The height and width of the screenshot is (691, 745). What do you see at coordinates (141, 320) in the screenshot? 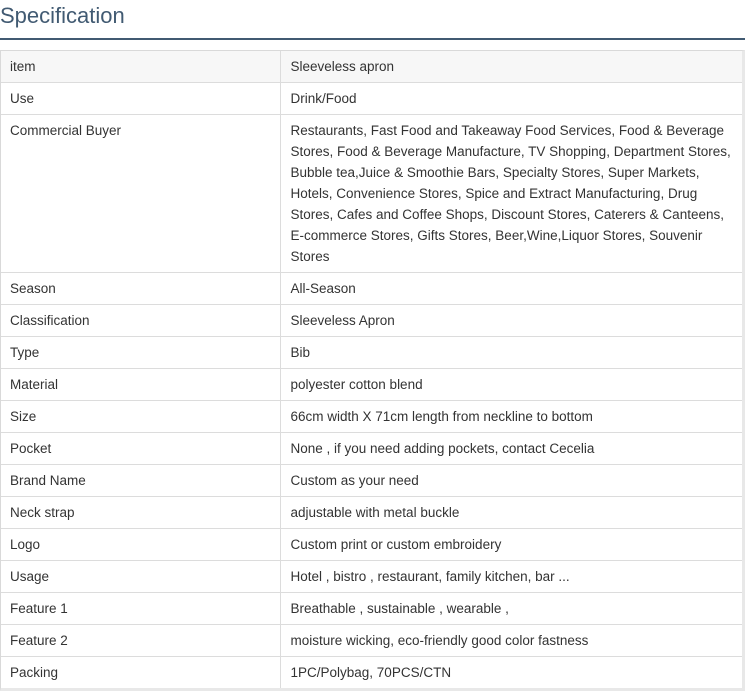
I see `spec-key-cell: Classification` at bounding box center [141, 320].